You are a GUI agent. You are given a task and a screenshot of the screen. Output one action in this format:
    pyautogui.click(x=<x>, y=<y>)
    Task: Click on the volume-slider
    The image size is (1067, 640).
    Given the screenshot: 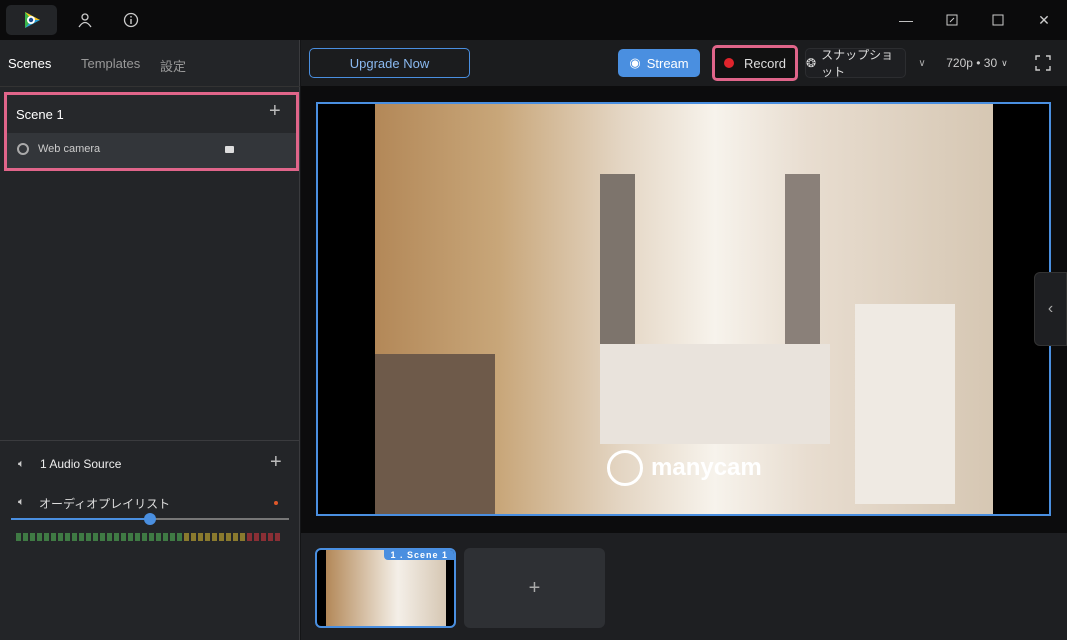 What is the action you would take?
    pyautogui.click(x=150, y=519)
    